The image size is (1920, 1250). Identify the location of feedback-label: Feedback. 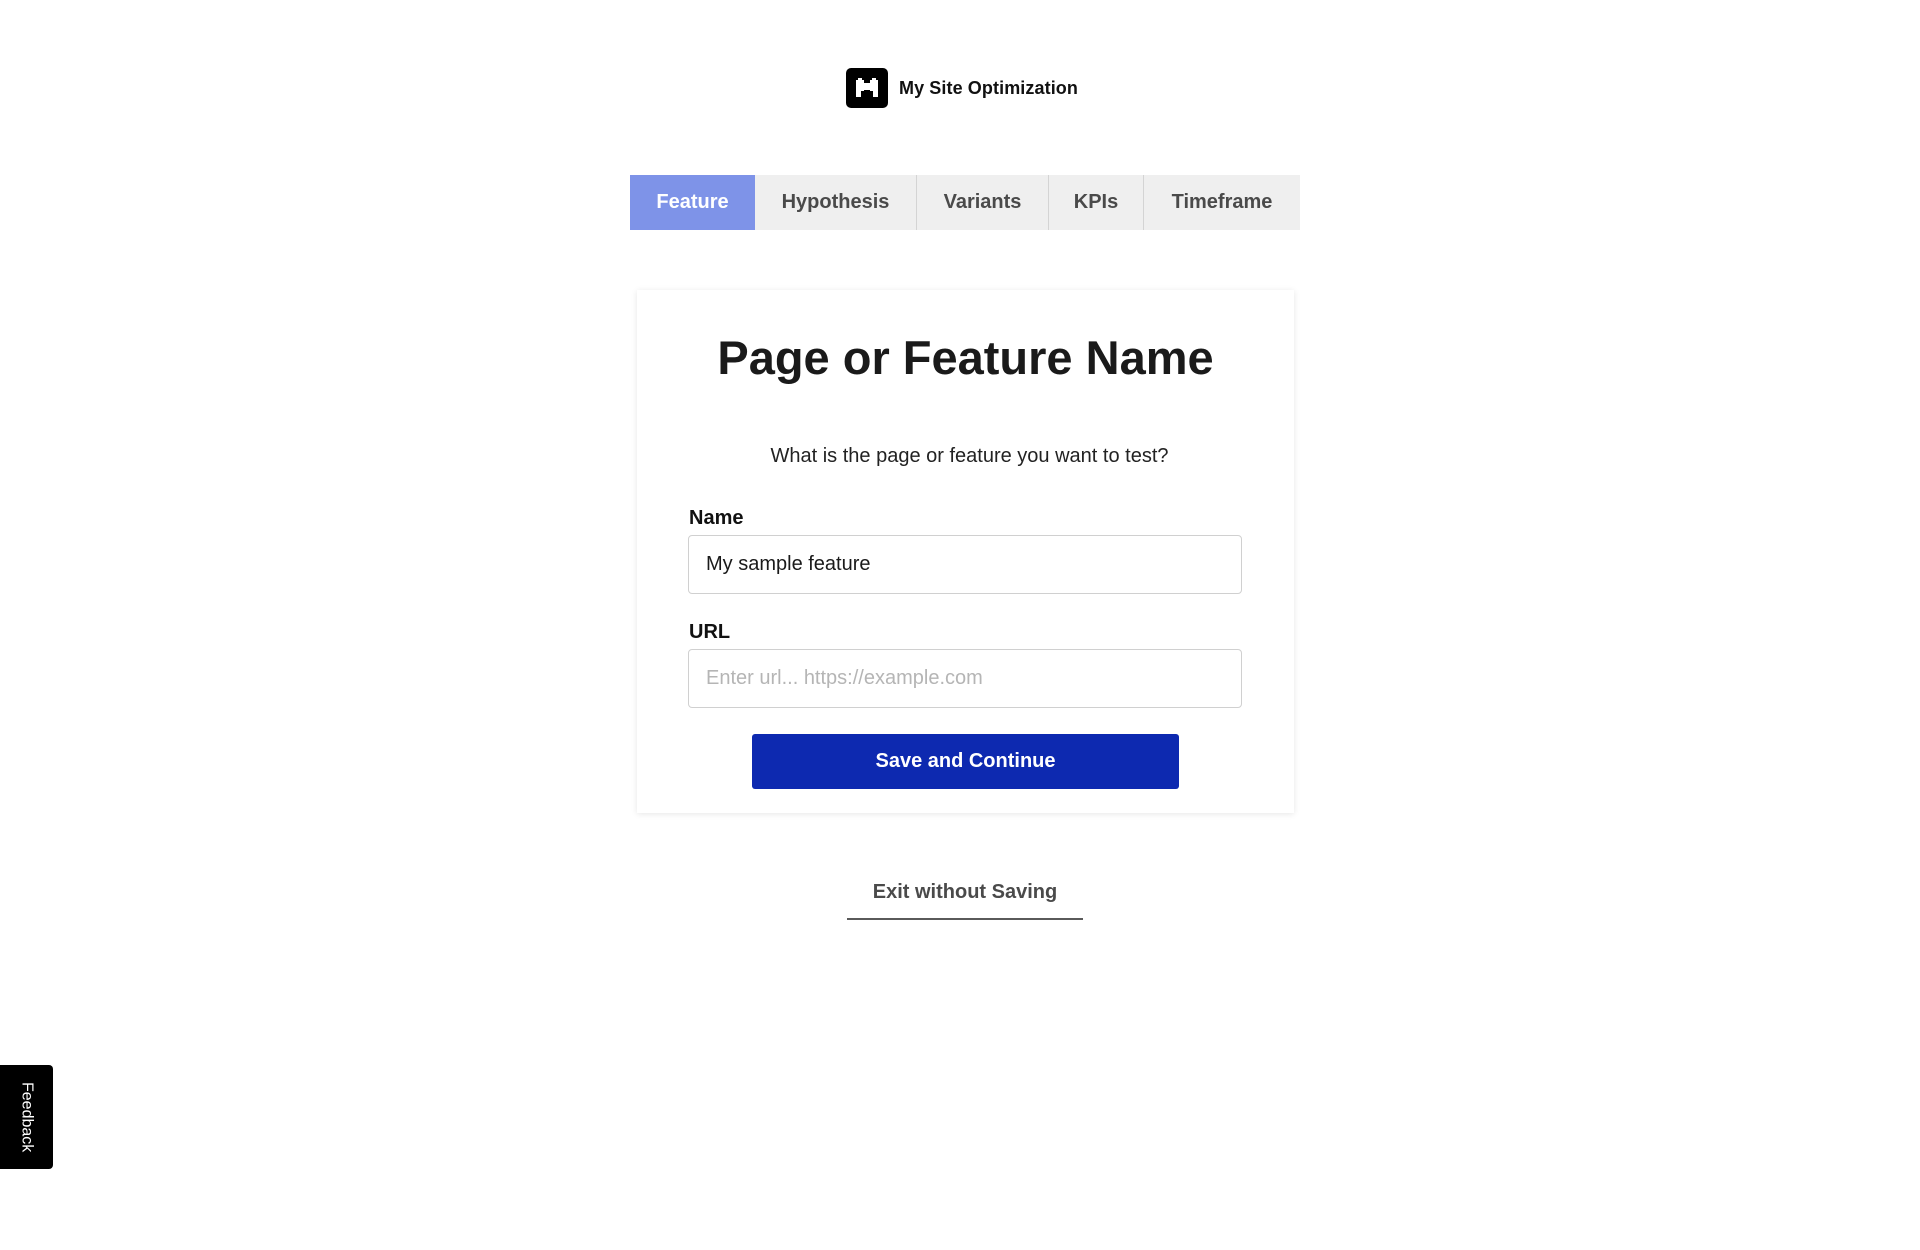
(27, 1117).